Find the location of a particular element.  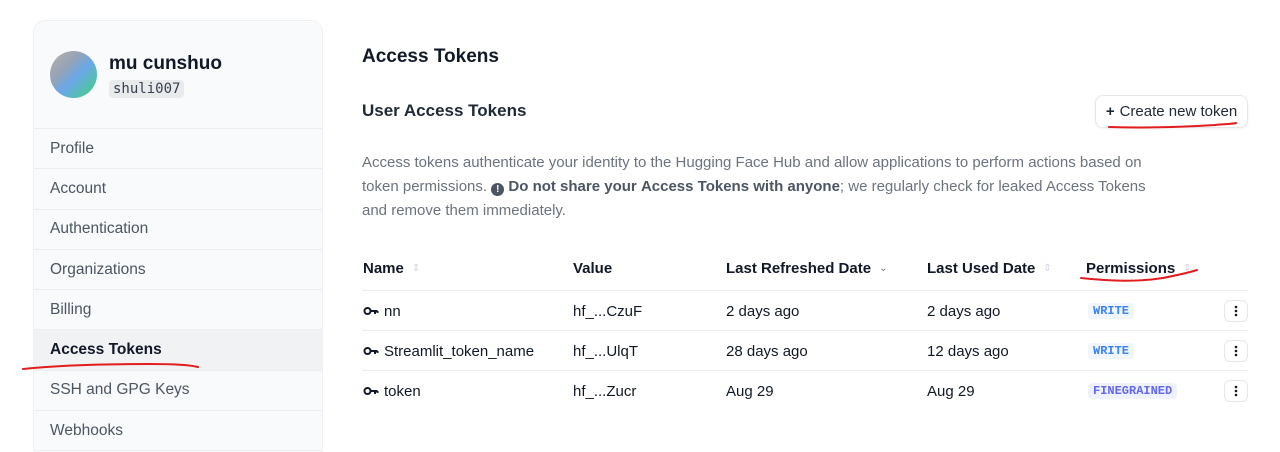

sidebar-item-label: Account is located at coordinates (78, 188).